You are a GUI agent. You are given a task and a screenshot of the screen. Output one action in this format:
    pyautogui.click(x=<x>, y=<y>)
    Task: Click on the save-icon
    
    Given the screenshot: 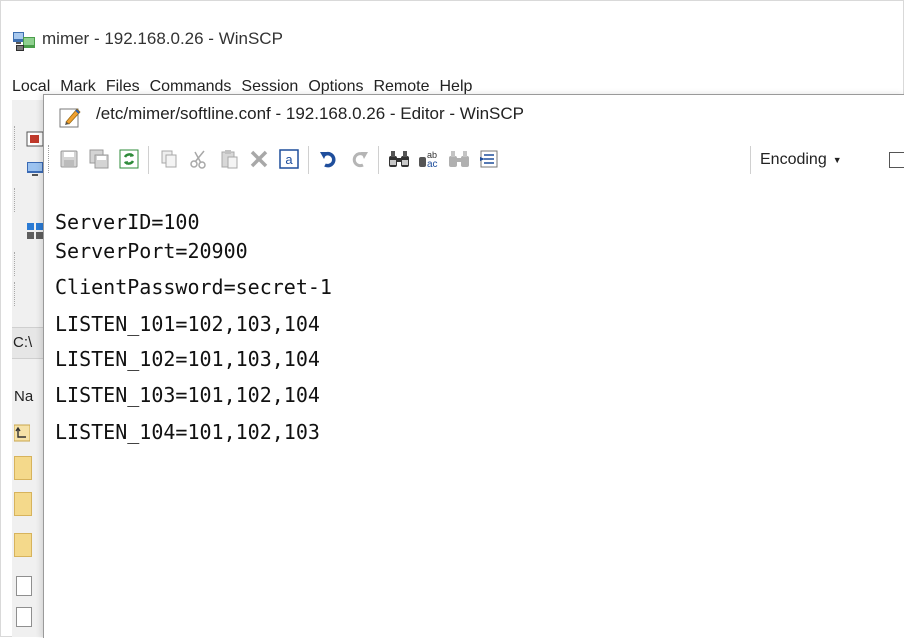 What is the action you would take?
    pyautogui.click(x=69, y=159)
    